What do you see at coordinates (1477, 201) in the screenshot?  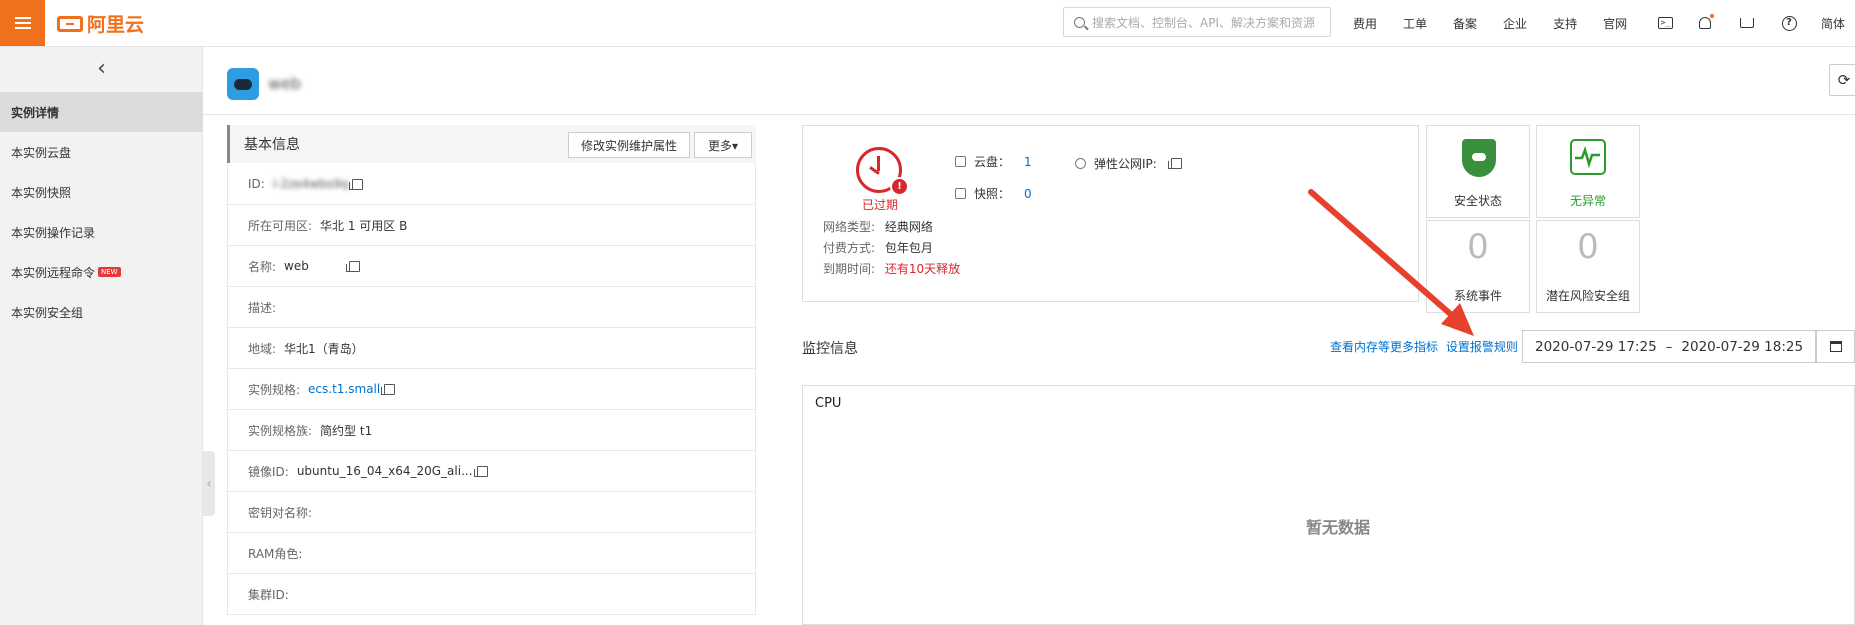 I see `tile-label: 安全状态` at bounding box center [1477, 201].